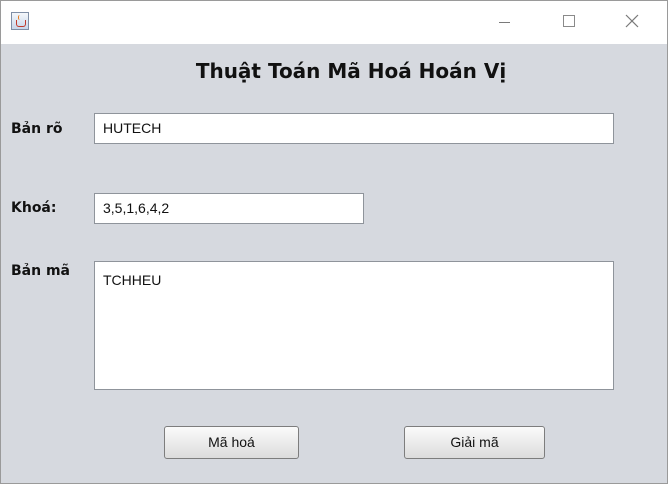 The width and height of the screenshot is (668, 500). I want to click on maximize-icon, so click(569, 21).